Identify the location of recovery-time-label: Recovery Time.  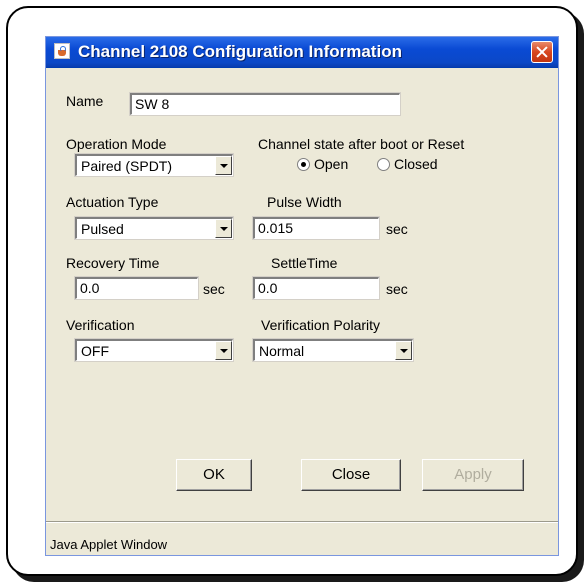
(113, 263).